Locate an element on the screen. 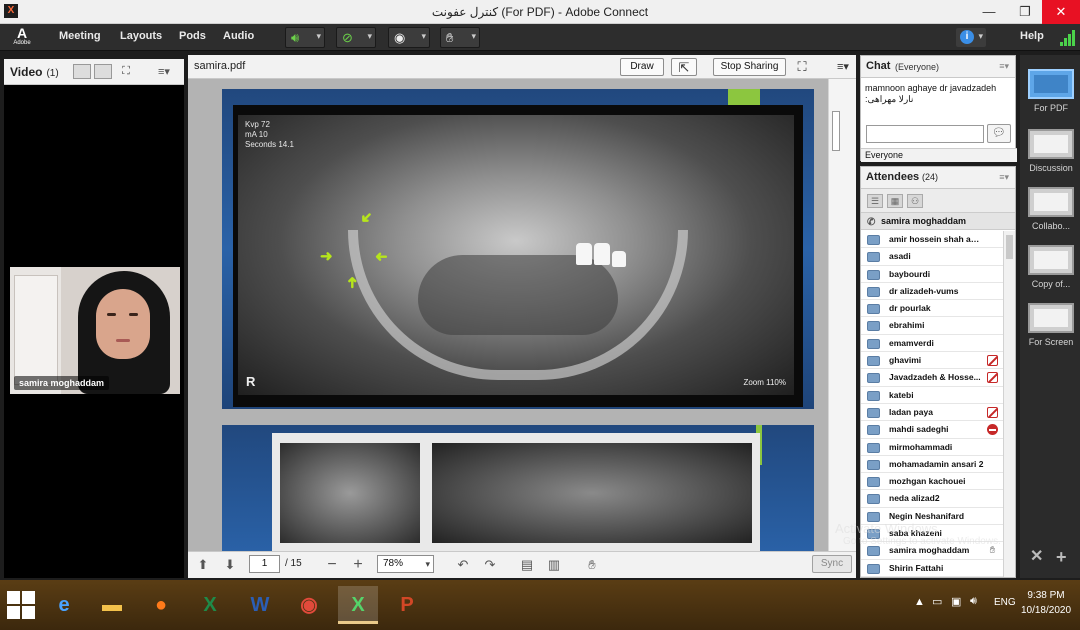  zoom-in-icon: + is located at coordinates (358, 565).